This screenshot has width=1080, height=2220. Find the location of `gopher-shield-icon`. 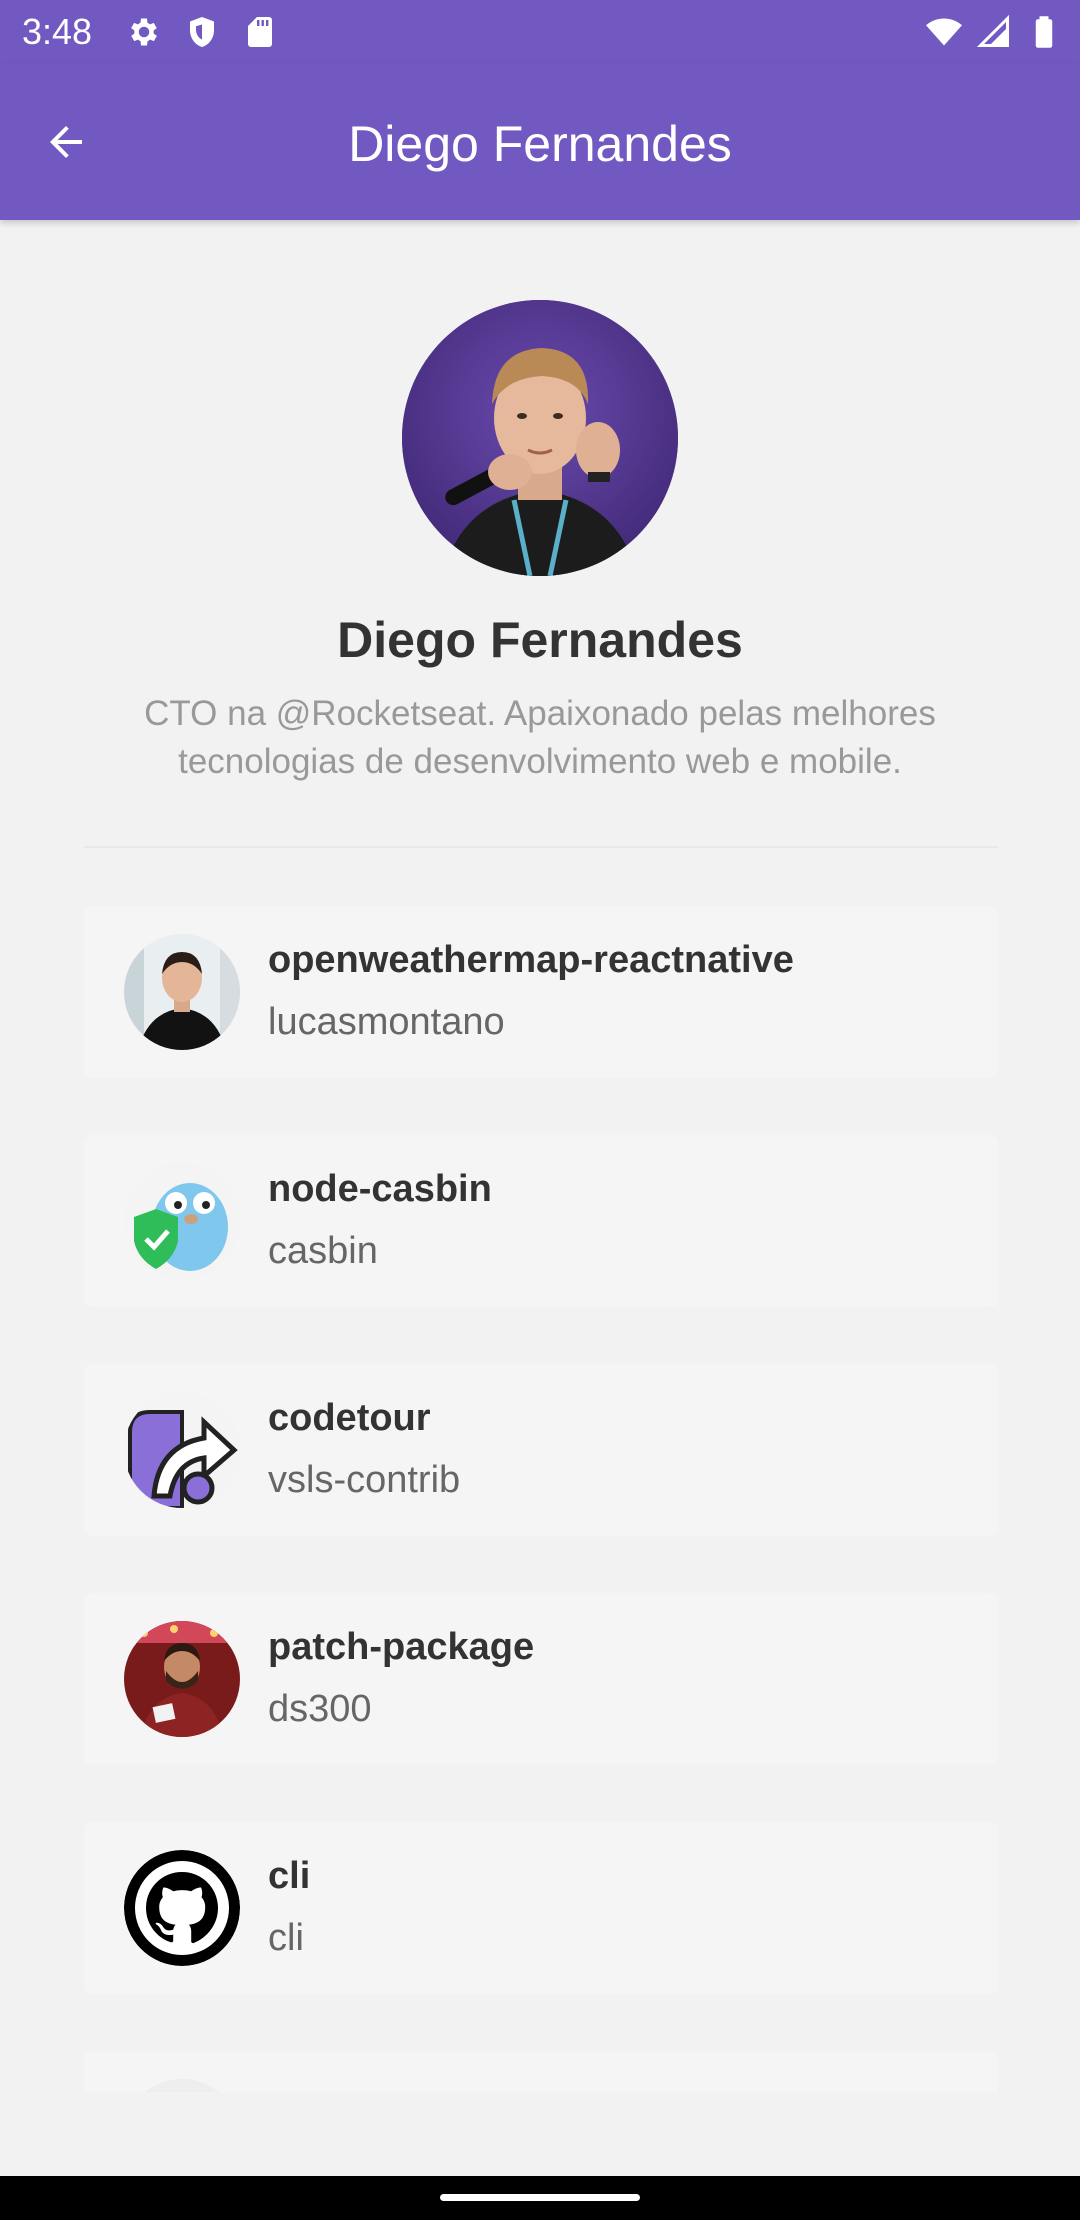

gopher-shield-icon is located at coordinates (182, 1221).